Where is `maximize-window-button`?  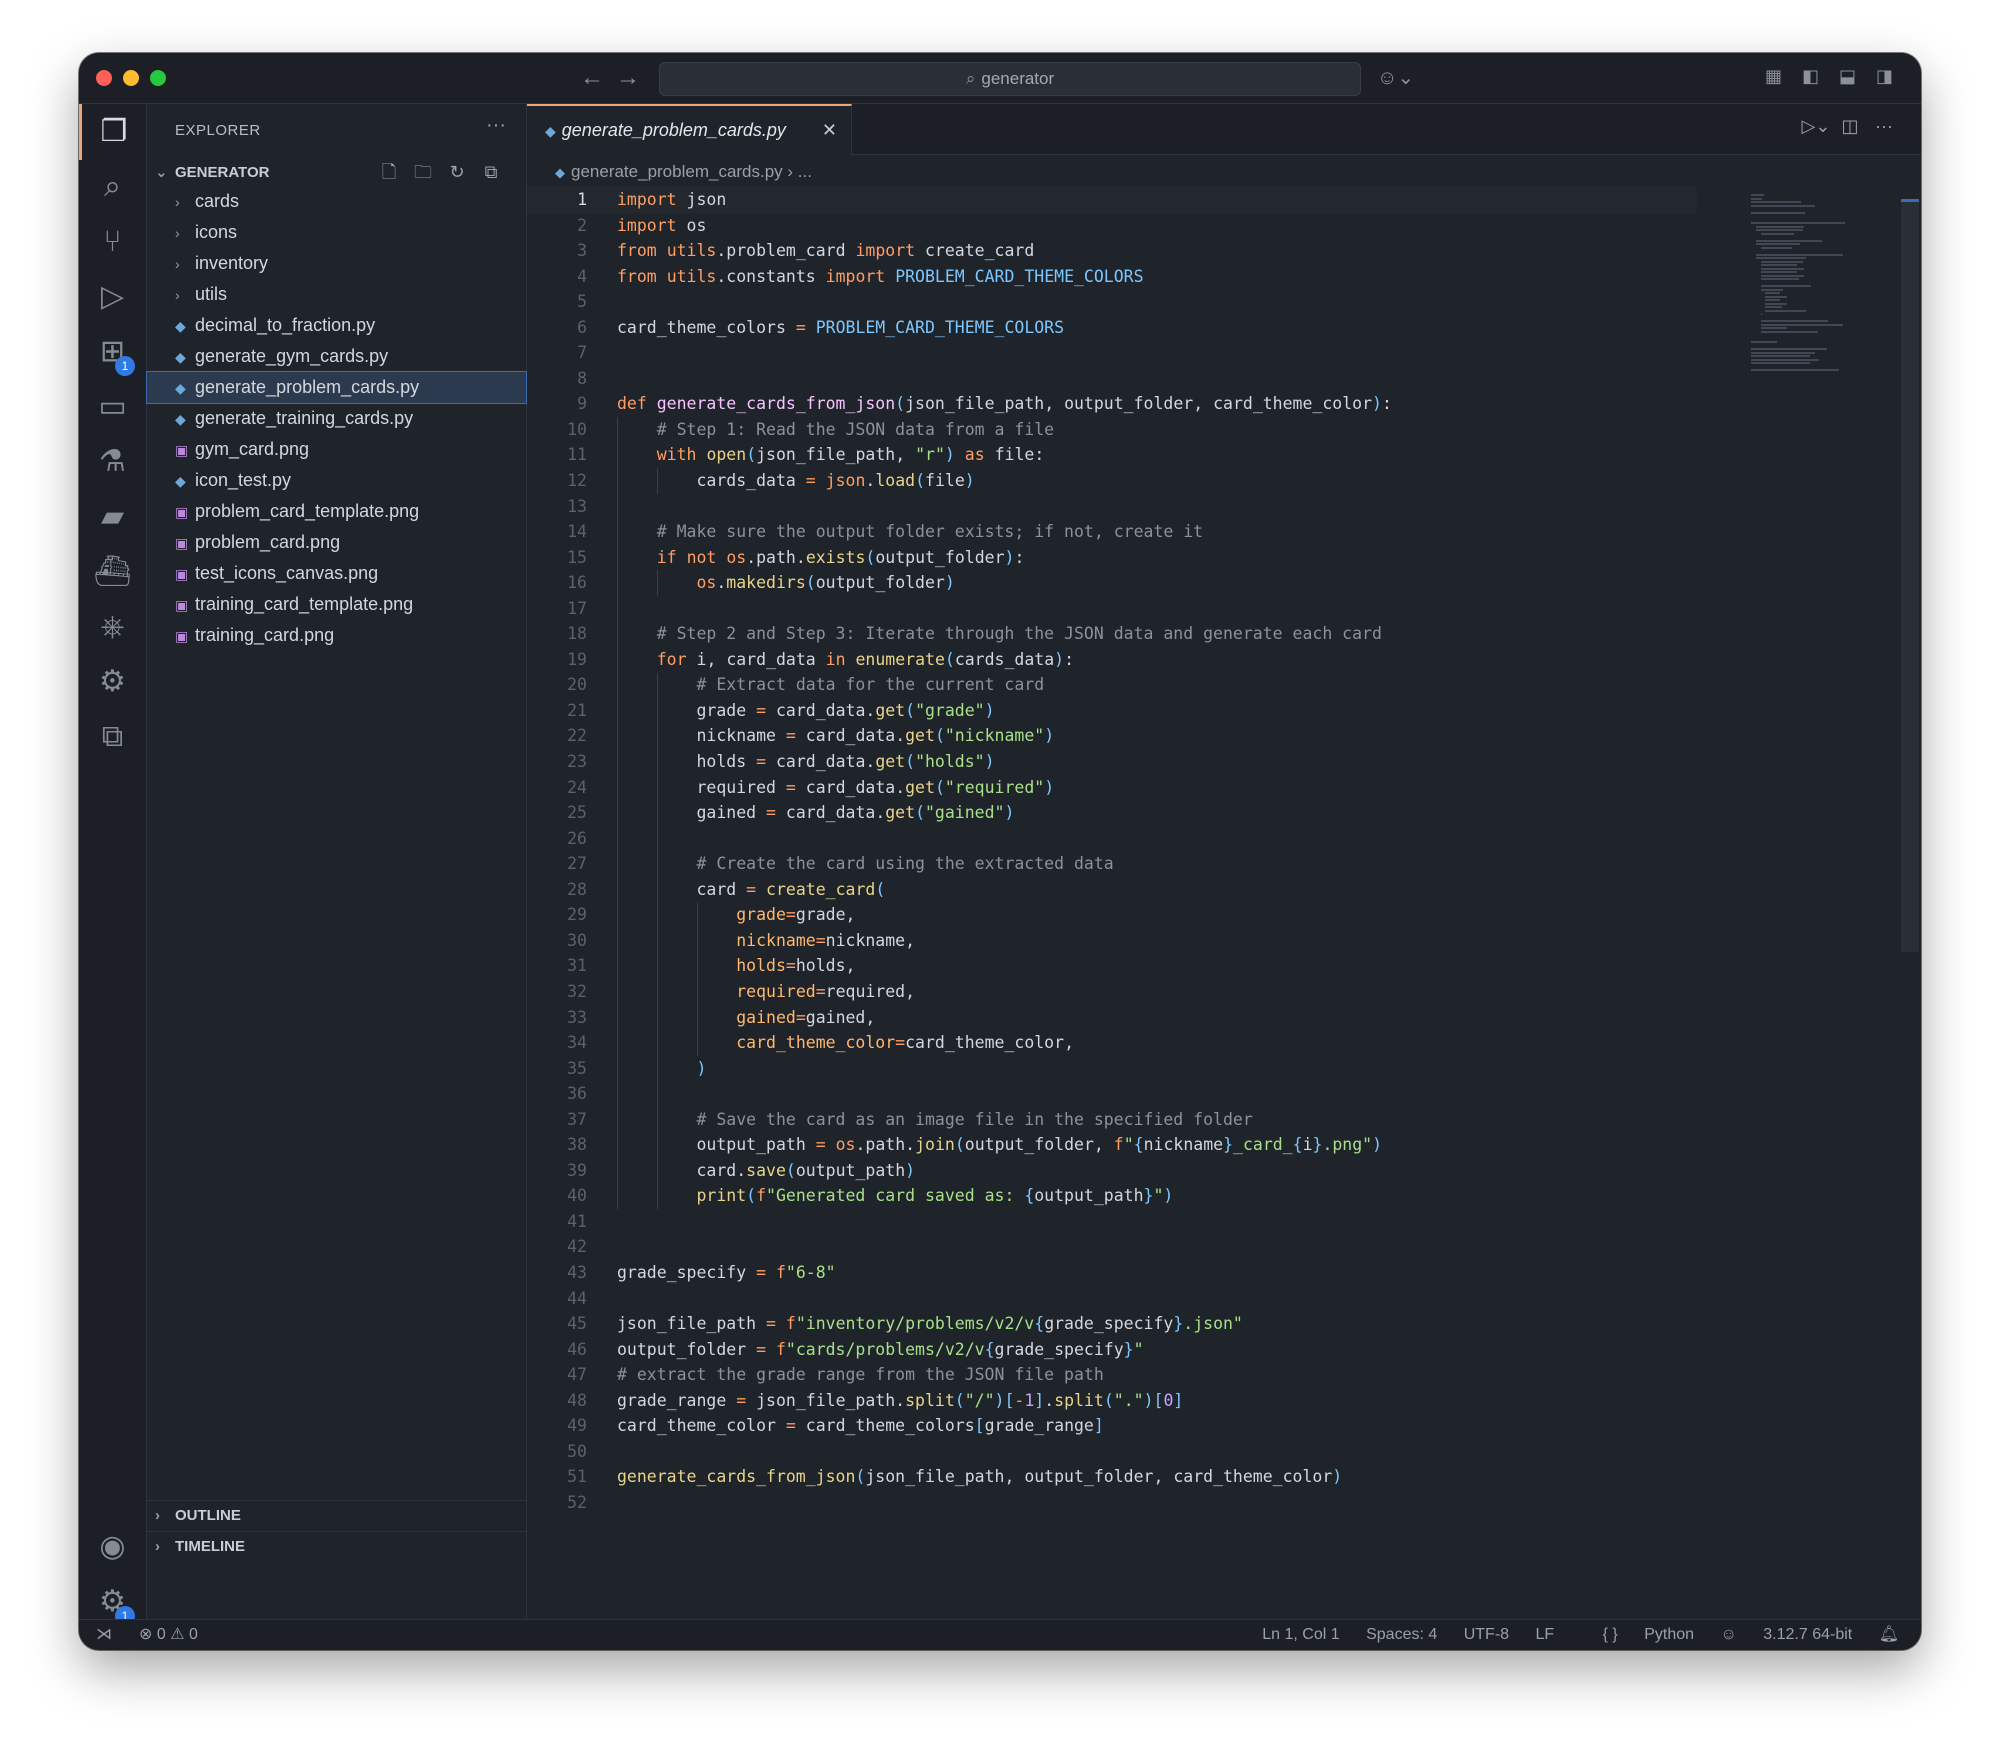
maximize-window-button is located at coordinates (158, 78).